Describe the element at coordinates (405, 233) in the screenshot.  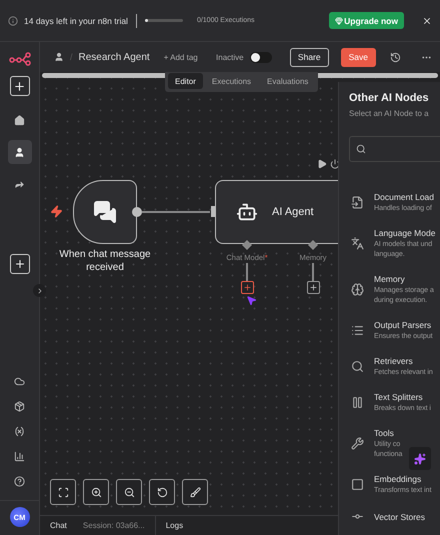
I see `node-category-title: Language Mode` at that location.